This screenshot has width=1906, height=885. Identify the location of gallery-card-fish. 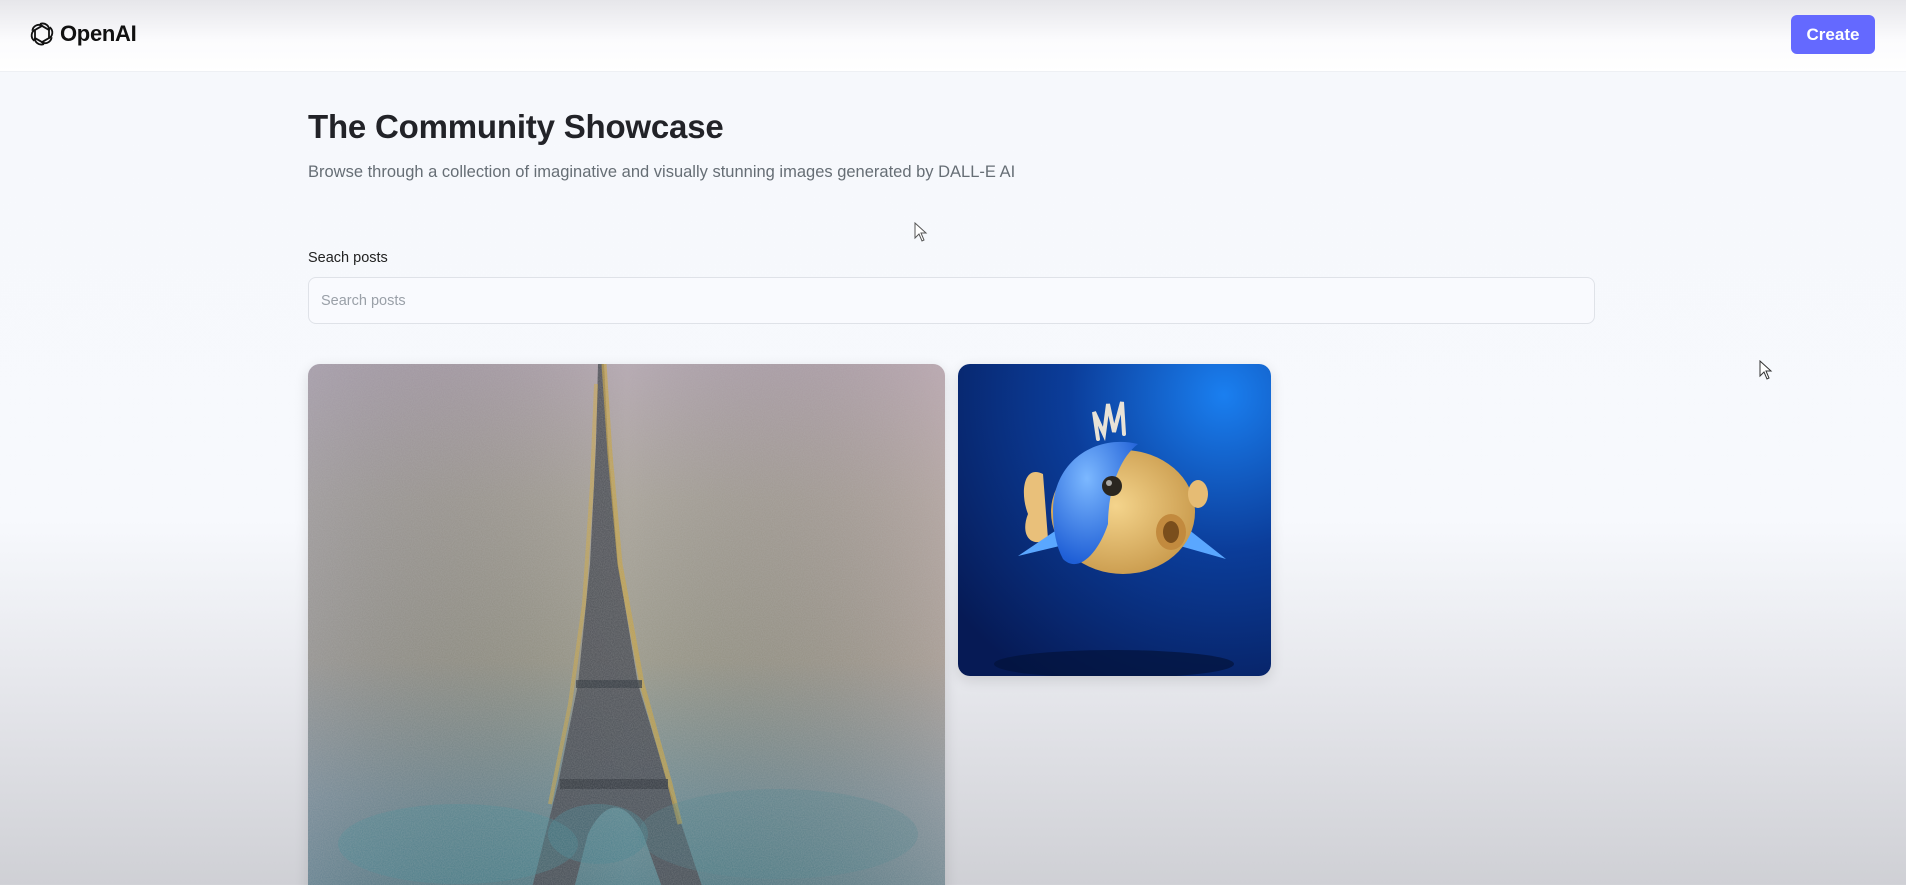
(1114, 520).